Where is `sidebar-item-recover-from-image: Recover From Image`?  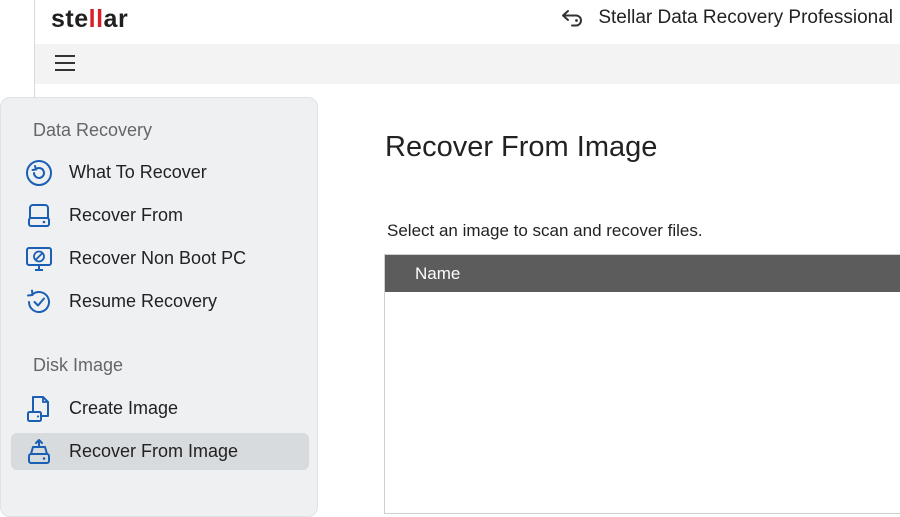
sidebar-item-recover-from-image: Recover From Image is located at coordinates (160, 451).